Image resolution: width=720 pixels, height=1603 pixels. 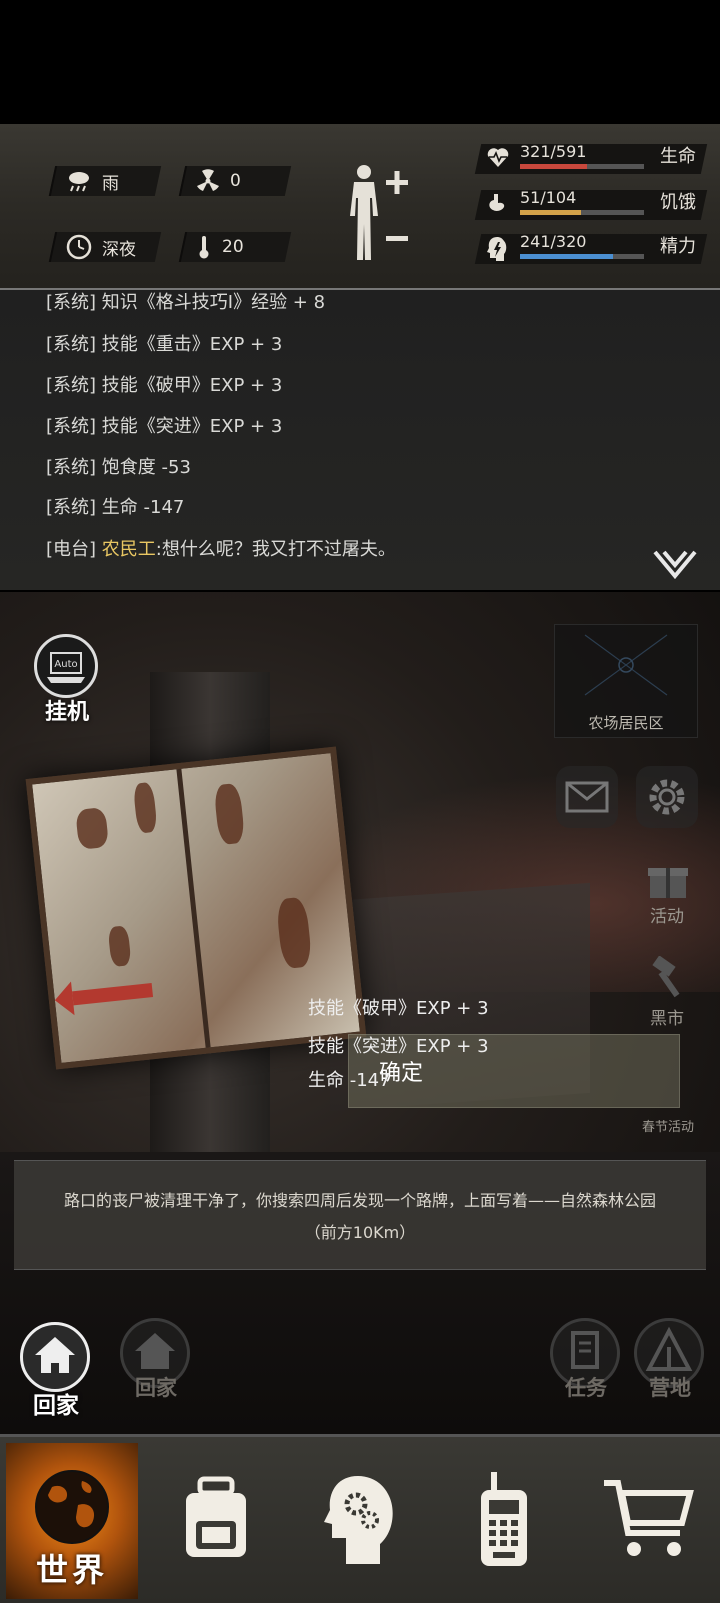 What do you see at coordinates (667, 914) in the screenshot?
I see `activity-label: 活动` at bounding box center [667, 914].